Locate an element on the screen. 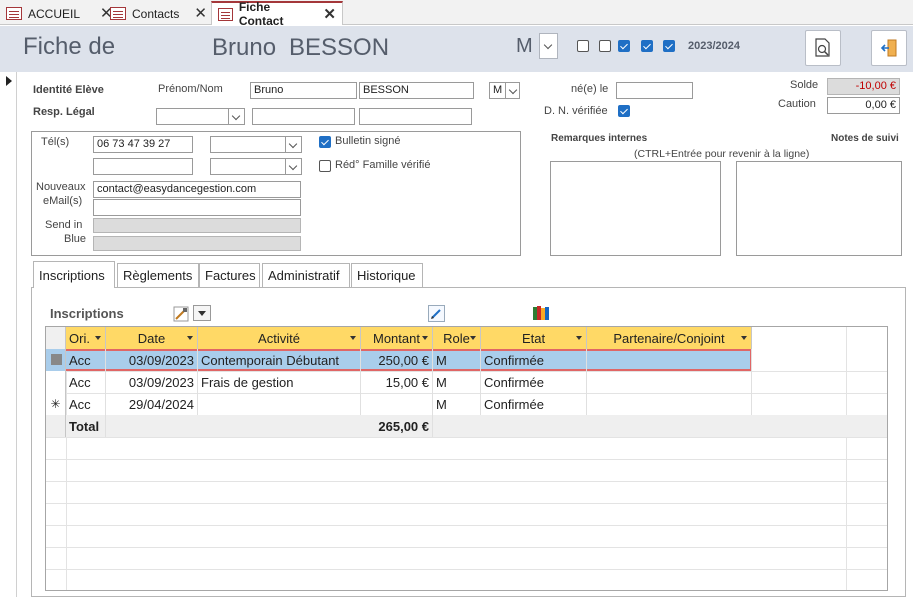 The height and width of the screenshot is (597, 913). cell-montant is located at coordinates (397, 404).